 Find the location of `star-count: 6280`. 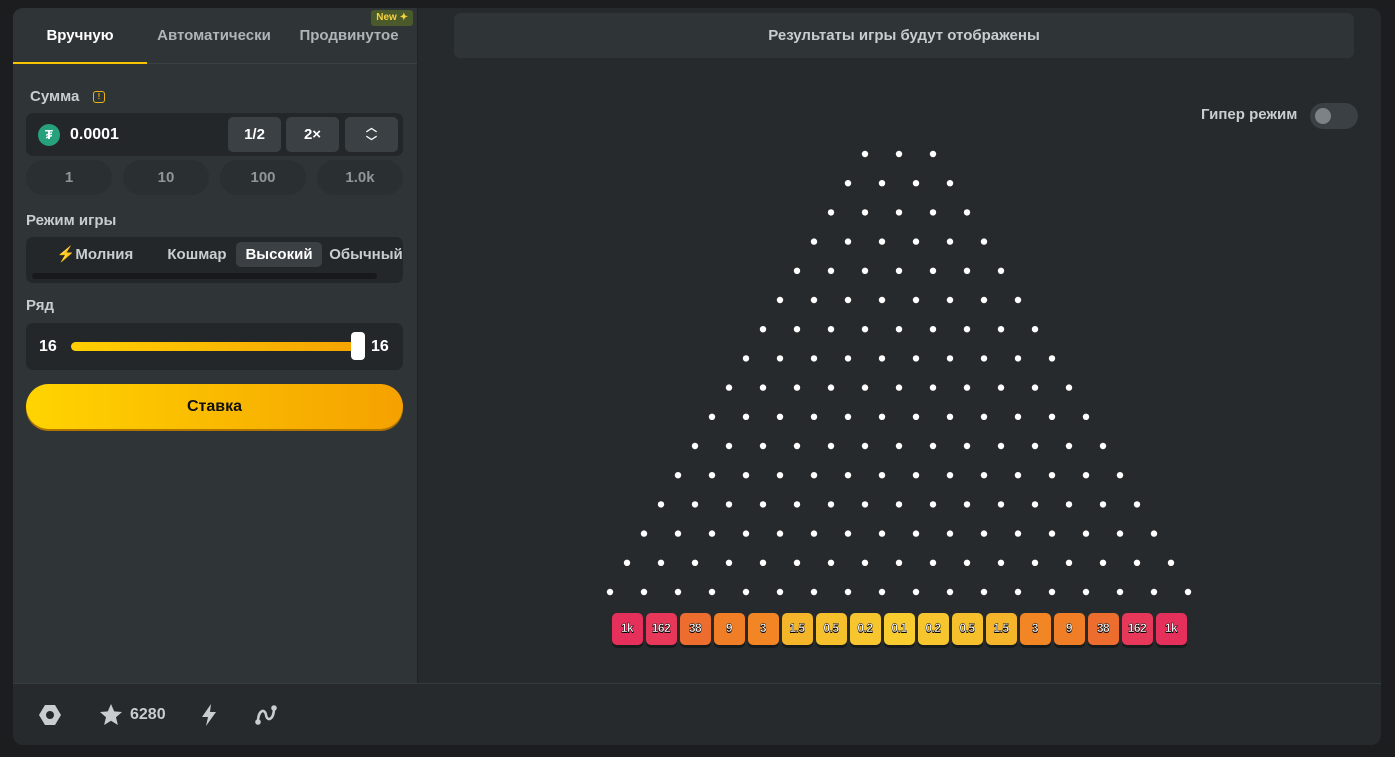

star-count: 6280 is located at coordinates (148, 714).